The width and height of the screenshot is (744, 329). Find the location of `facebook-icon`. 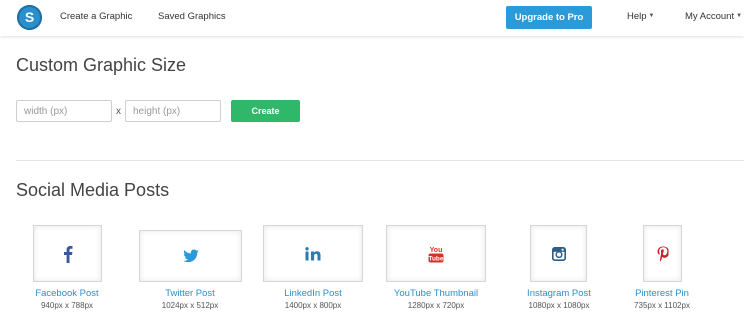

facebook-icon is located at coordinates (67, 254).